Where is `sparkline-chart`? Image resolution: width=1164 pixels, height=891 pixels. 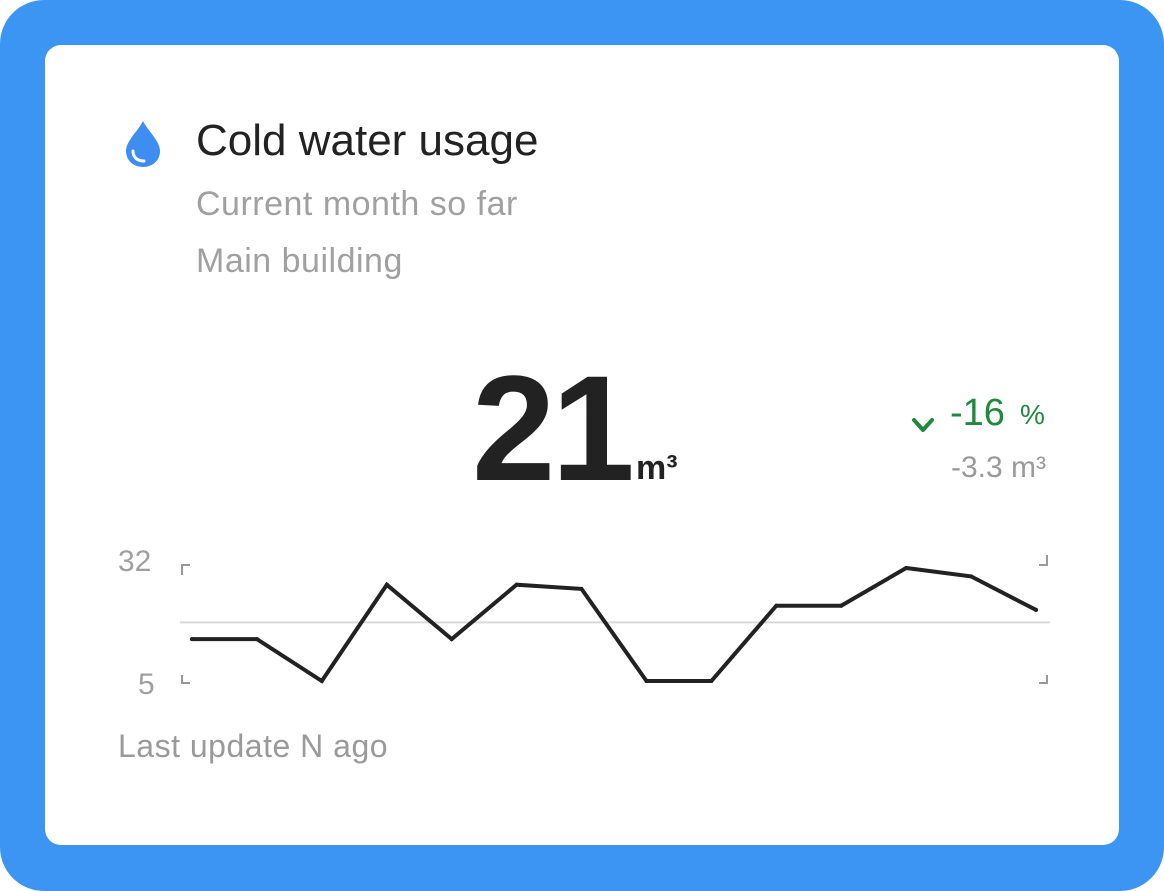 sparkline-chart is located at coordinates (615, 619).